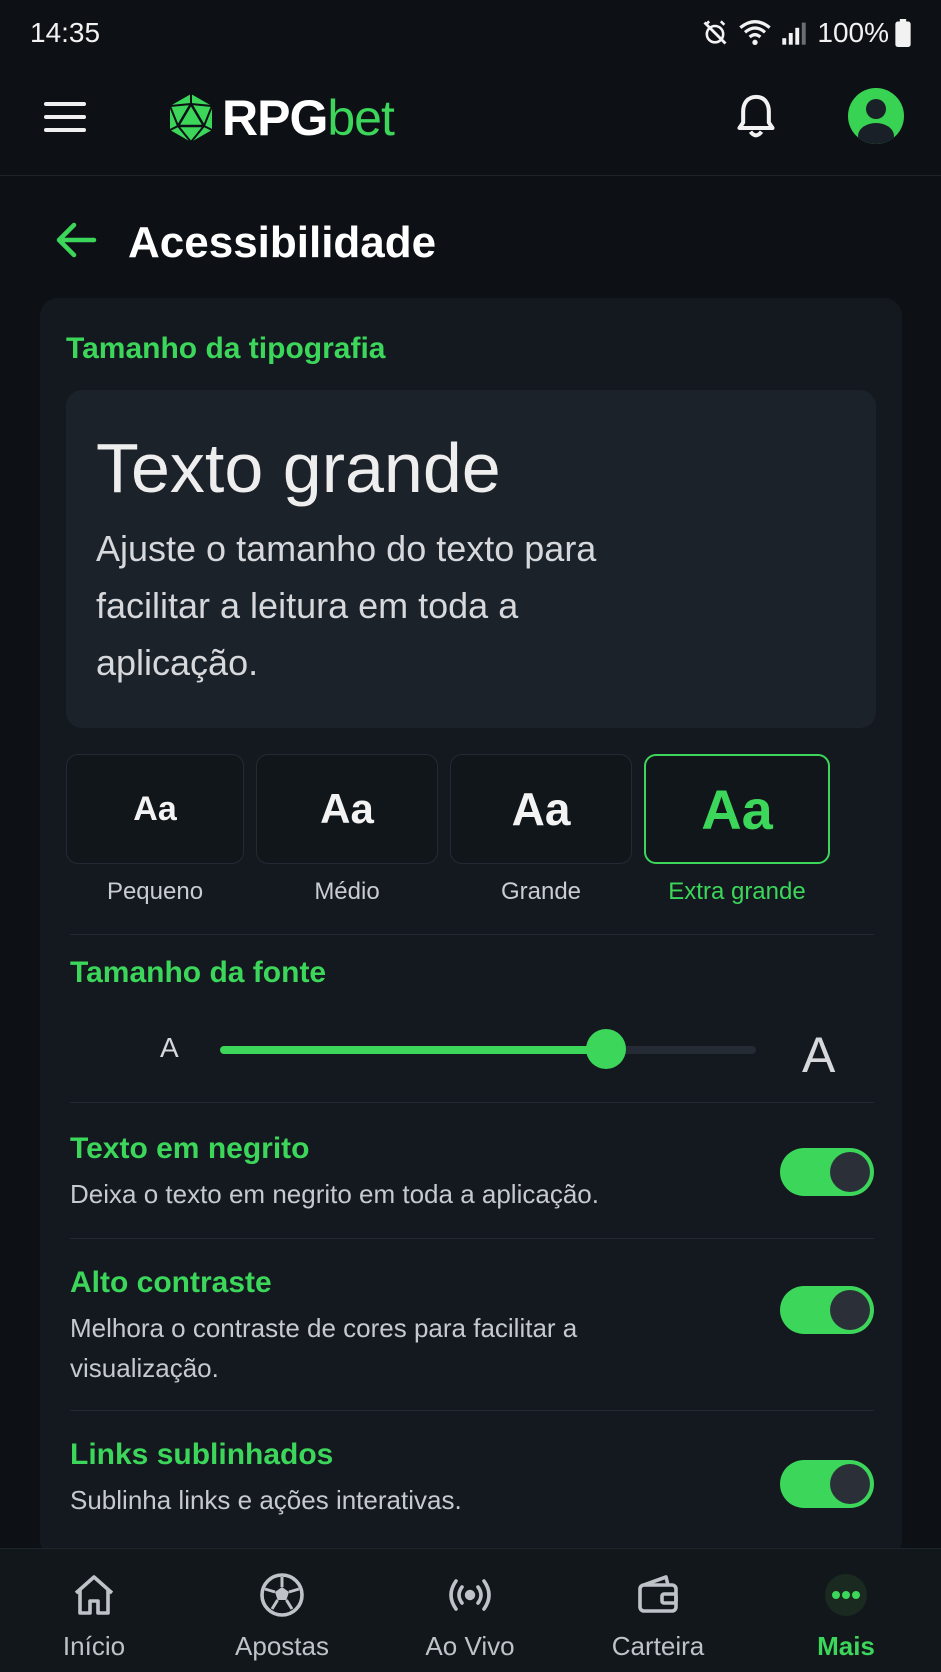  Describe the element at coordinates (470, 121) in the screenshot. I see `app-bar: RPGbet` at that location.